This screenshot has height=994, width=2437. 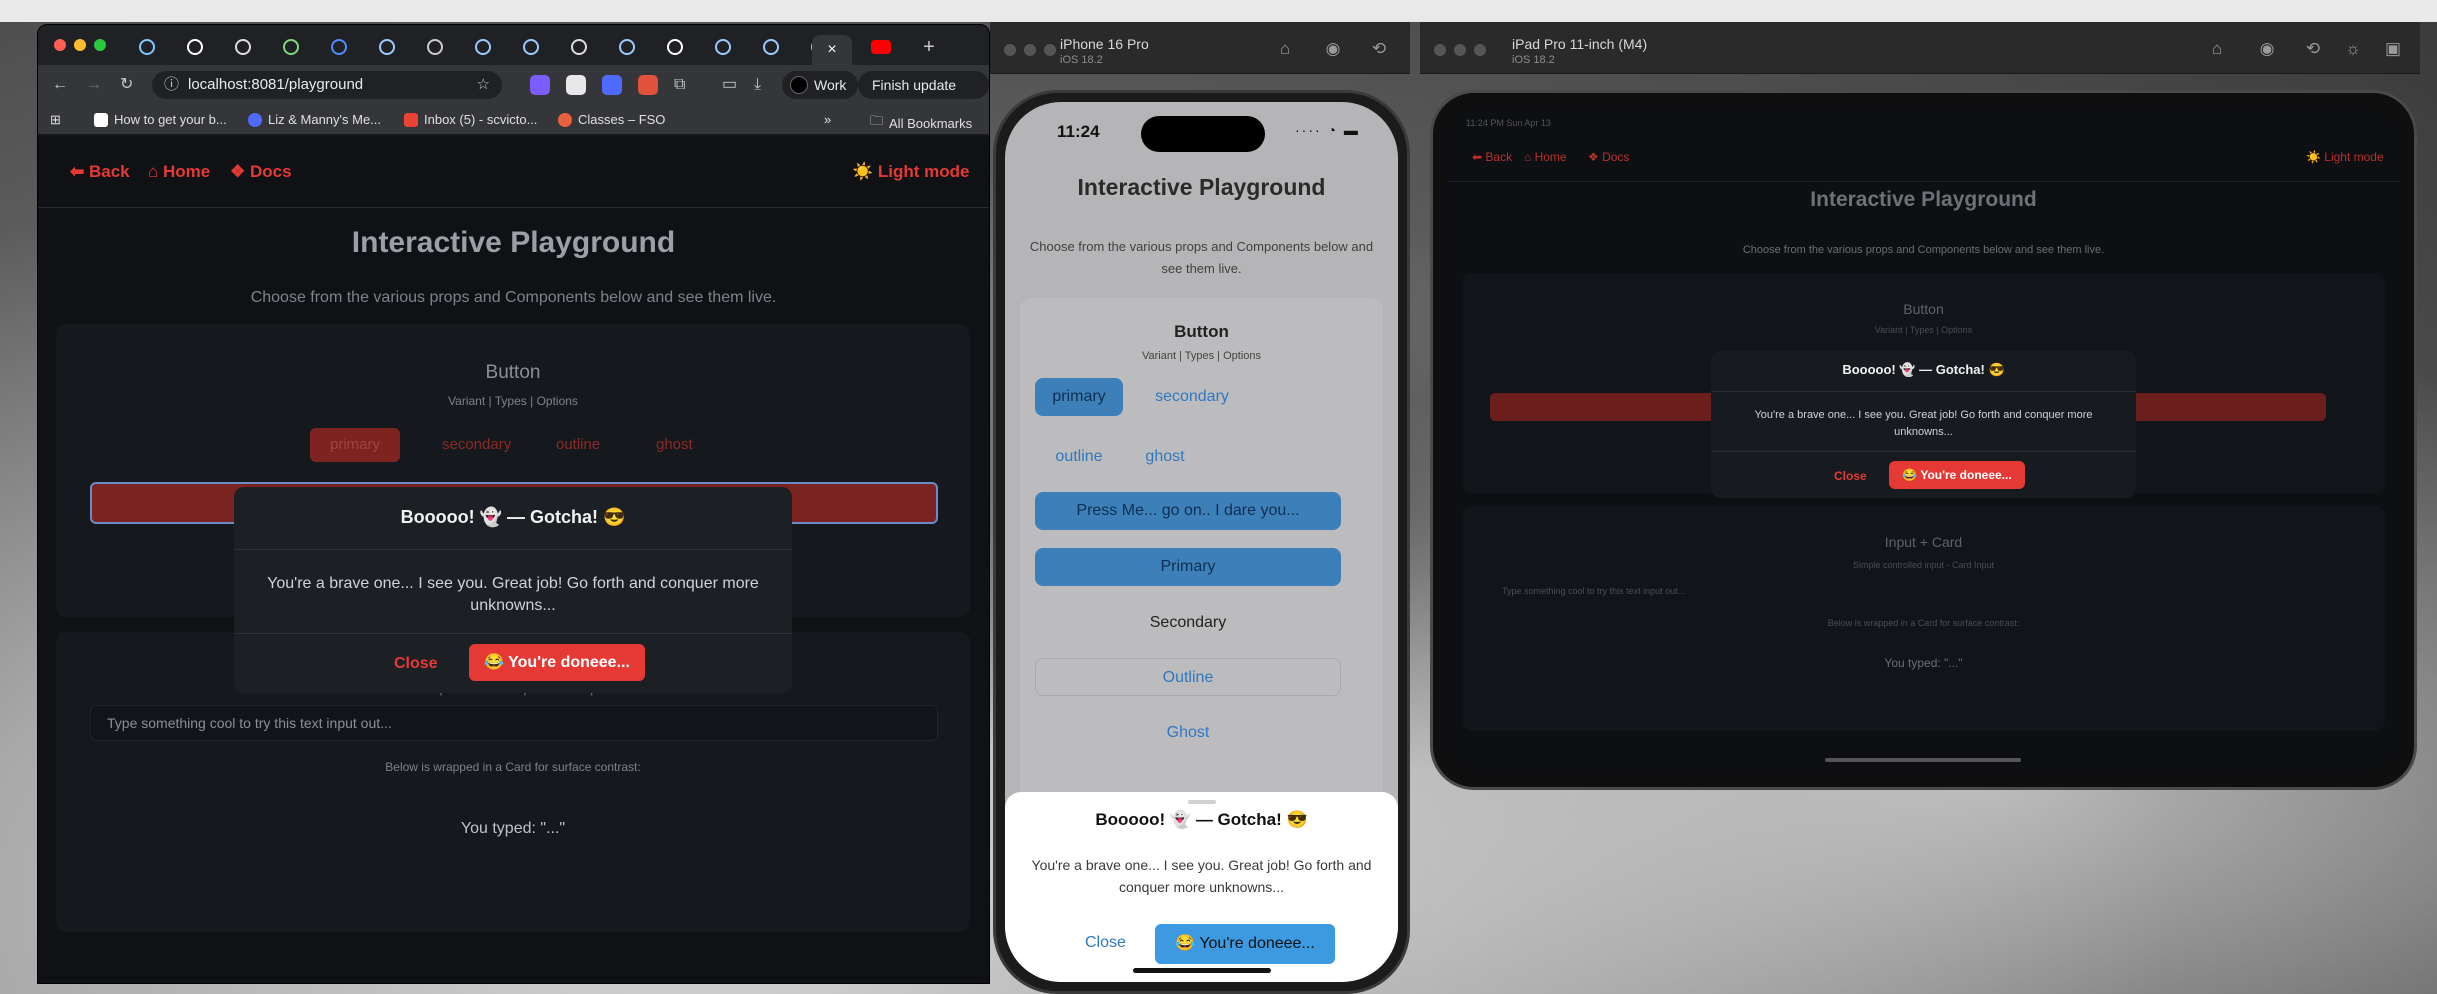 I want to click on youtube-tab, so click(x=881, y=47).